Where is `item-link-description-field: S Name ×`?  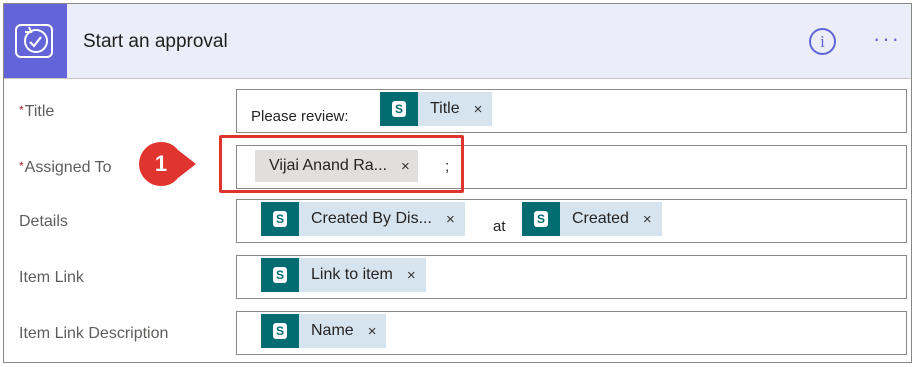
item-link-description-field: S Name × is located at coordinates (571, 333).